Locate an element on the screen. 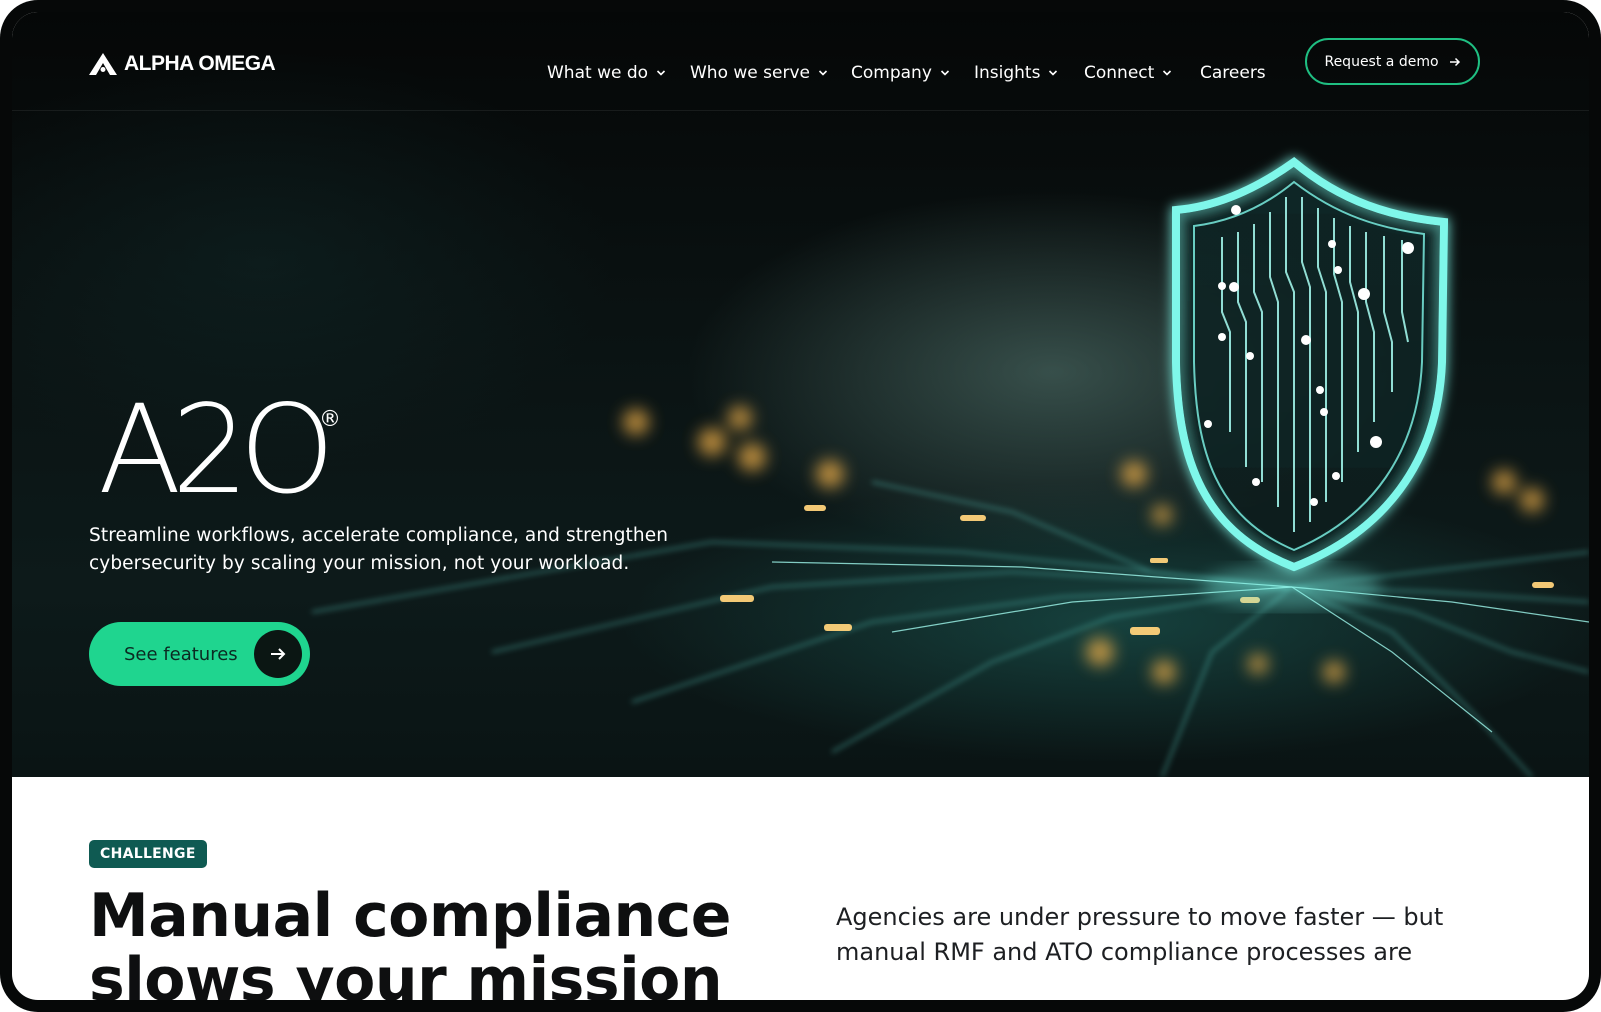 Image resolution: width=1601 pixels, height=1012 pixels. alpha-omega-logo-icon is located at coordinates (103, 64).